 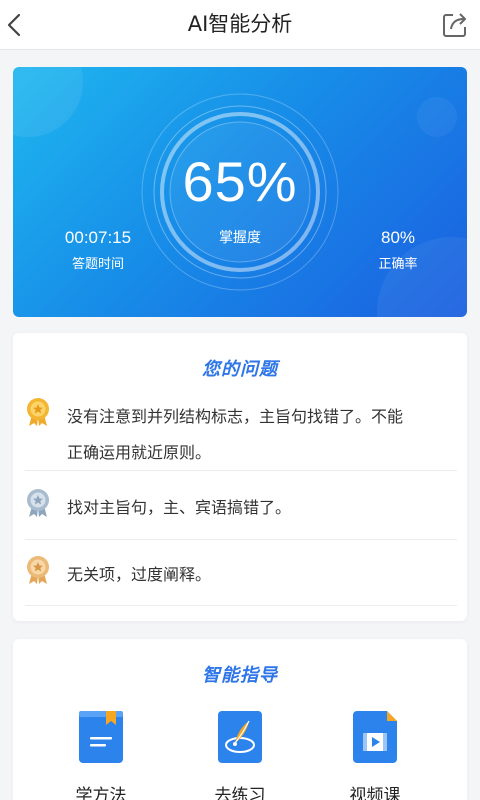 I want to click on guide-item-practice: 去练习, so click(x=240, y=754).